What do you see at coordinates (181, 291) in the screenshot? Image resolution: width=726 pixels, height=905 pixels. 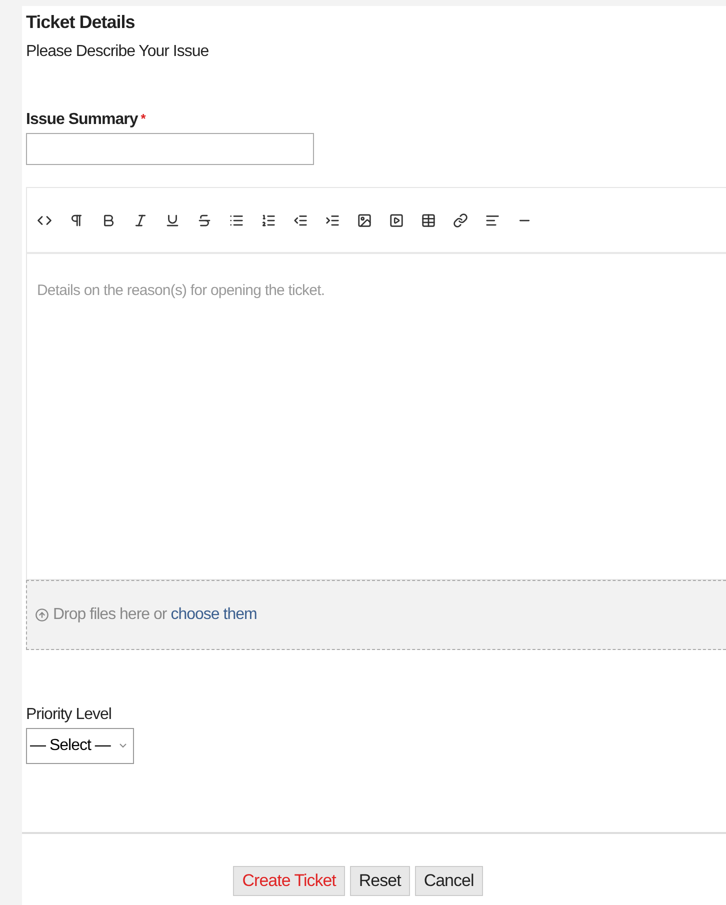 I see `editor-placeholder: Details on the reason(s) for opening the ticket.` at bounding box center [181, 291].